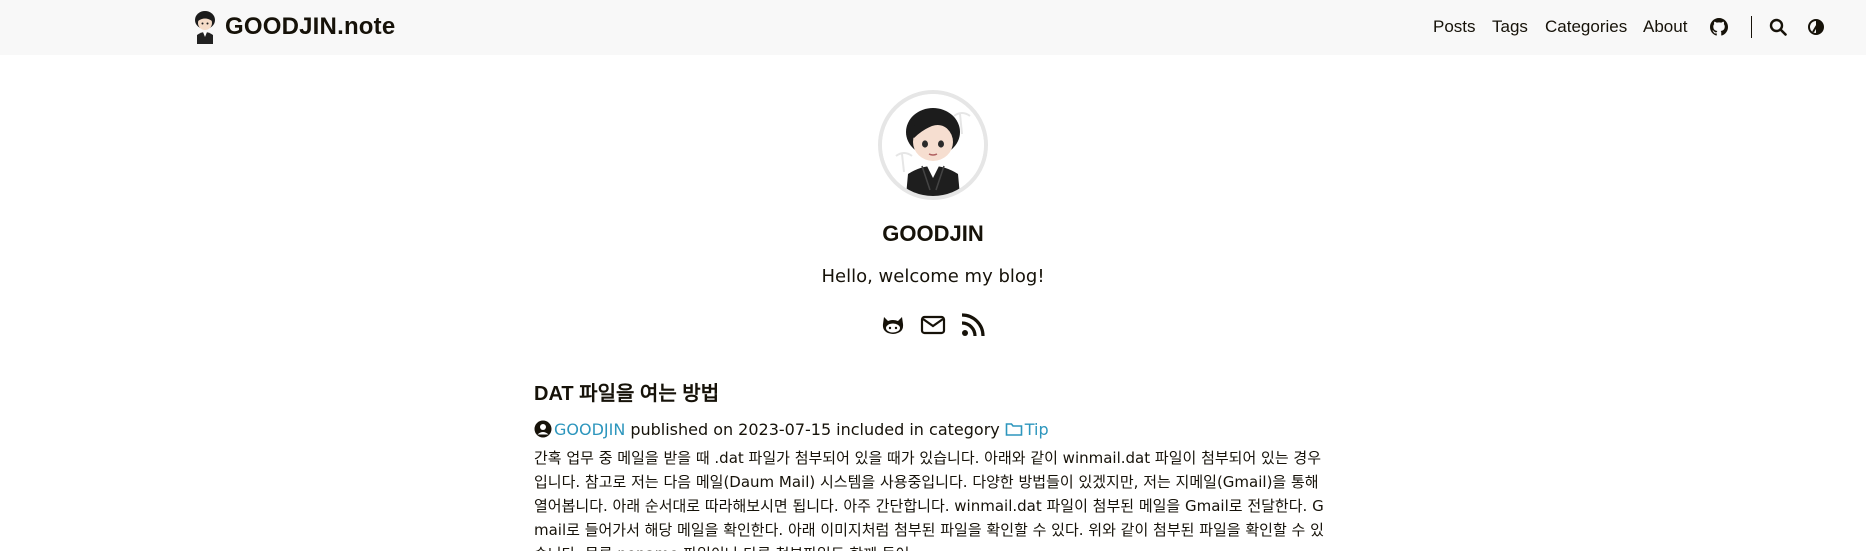 The width and height of the screenshot is (1866, 551). What do you see at coordinates (1816, 27) in the screenshot?
I see `theme-toggle-icon` at bounding box center [1816, 27].